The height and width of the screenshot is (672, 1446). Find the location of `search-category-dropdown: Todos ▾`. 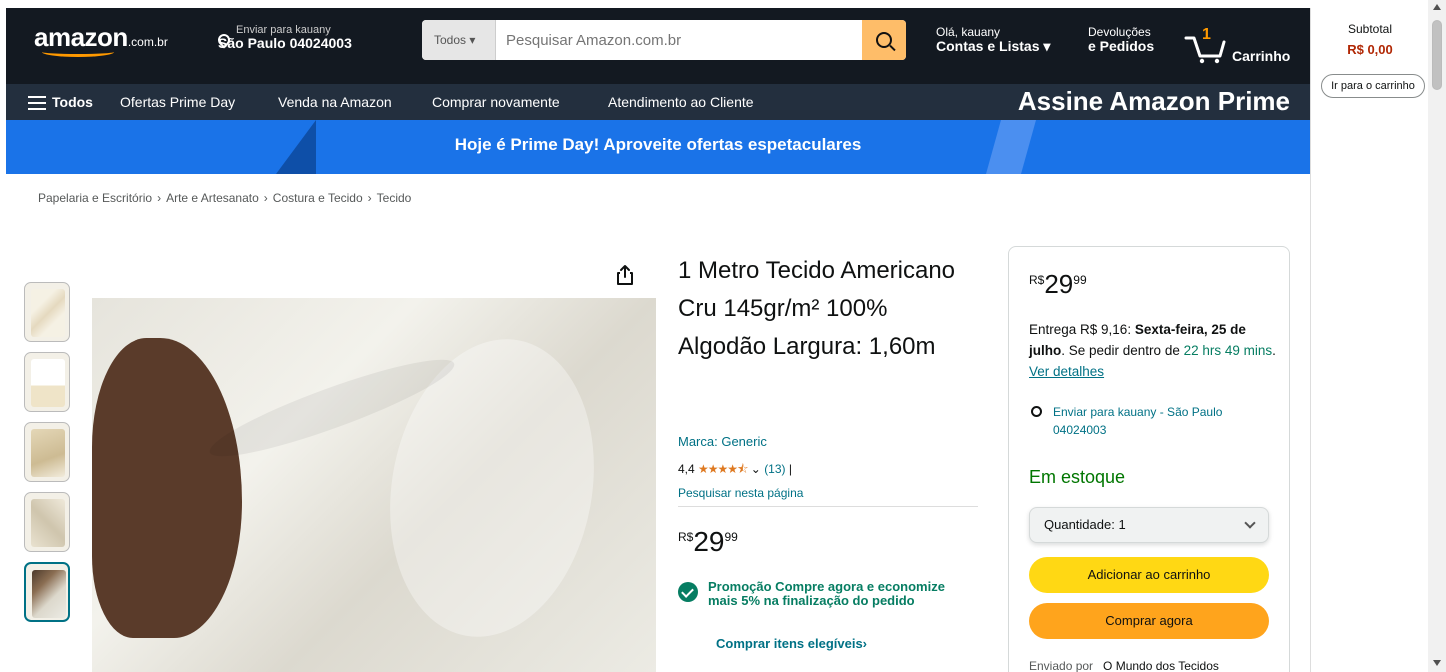

search-category-dropdown: Todos ▾ is located at coordinates (459, 40).